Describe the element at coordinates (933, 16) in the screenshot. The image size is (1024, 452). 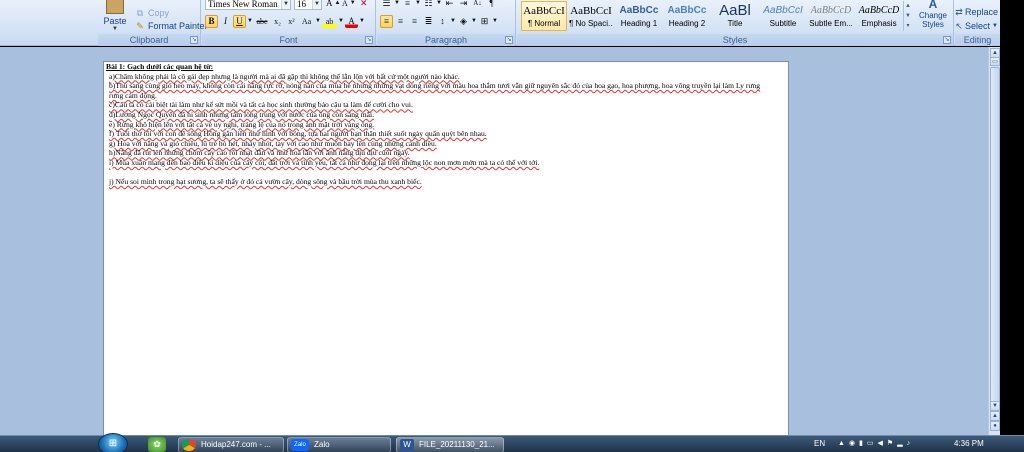
I see `change-styles-button: A Change Styles` at that location.